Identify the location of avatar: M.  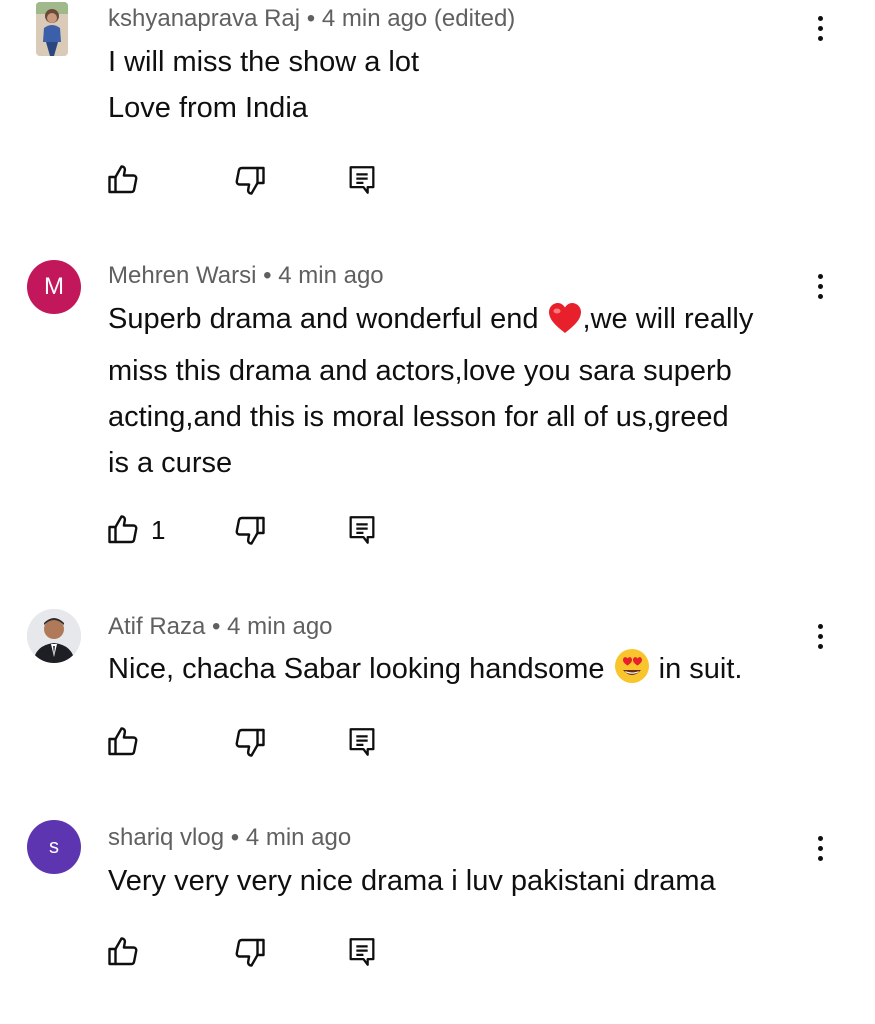
(54, 287).